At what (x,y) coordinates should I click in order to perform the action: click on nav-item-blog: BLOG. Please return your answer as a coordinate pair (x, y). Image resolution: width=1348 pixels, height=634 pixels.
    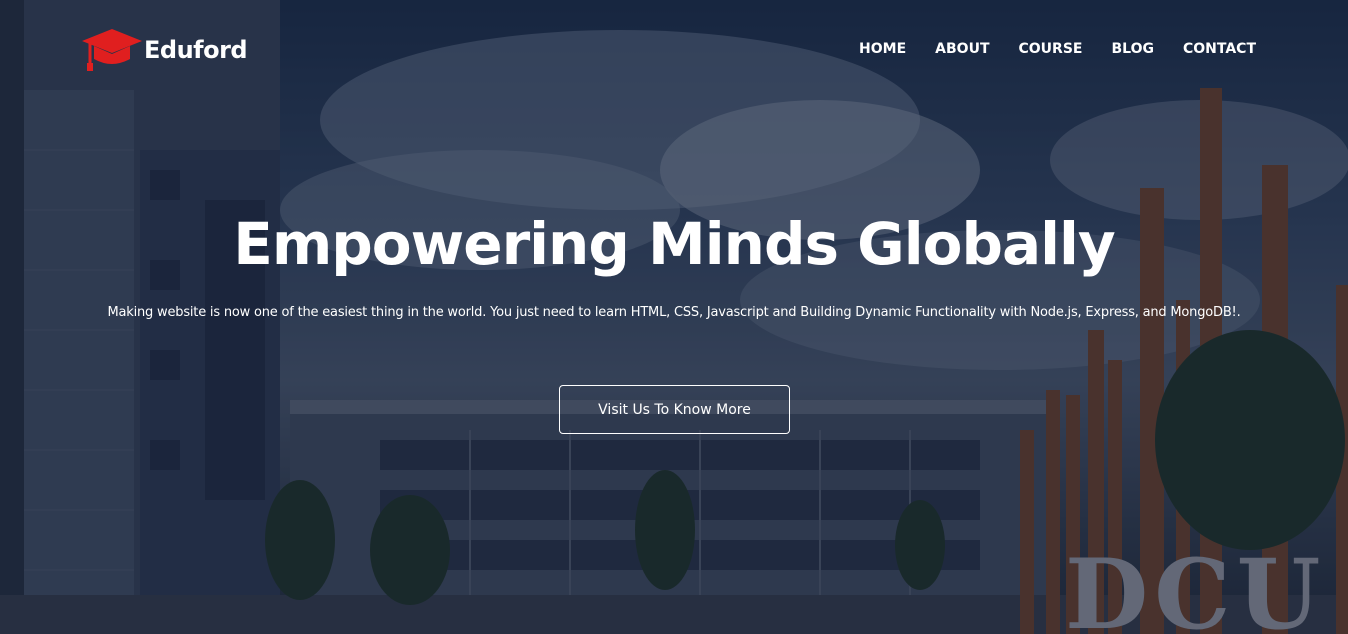
    Looking at the image, I should click on (1132, 49).